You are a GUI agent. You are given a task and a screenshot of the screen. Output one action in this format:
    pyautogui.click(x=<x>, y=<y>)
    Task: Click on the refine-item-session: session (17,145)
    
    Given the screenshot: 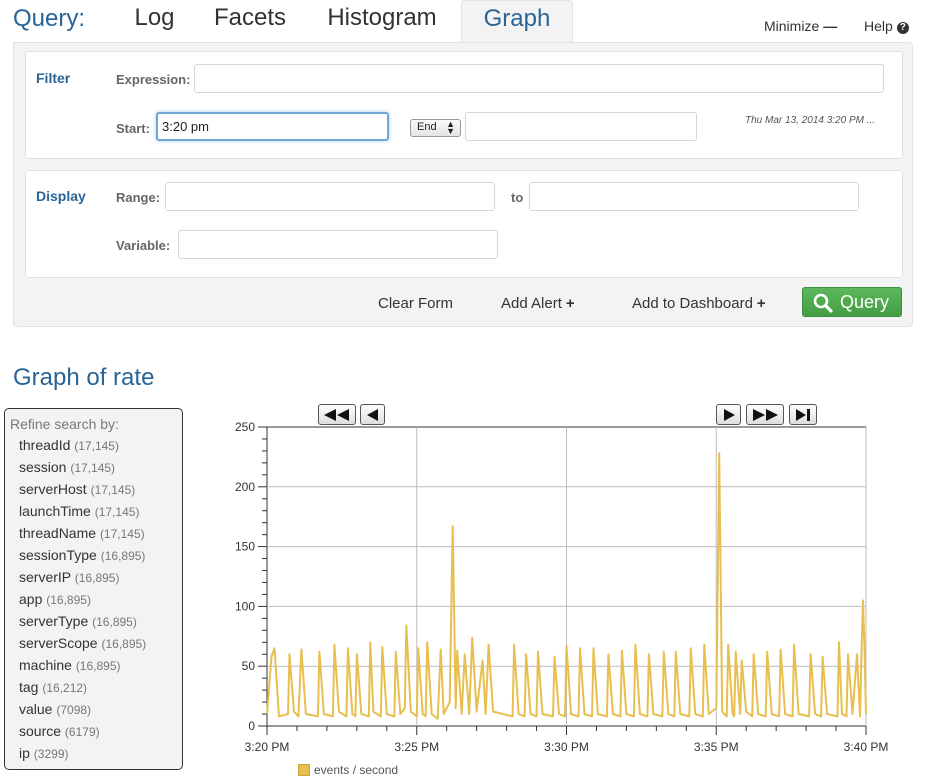 What is the action you would take?
    pyautogui.click(x=67, y=467)
    